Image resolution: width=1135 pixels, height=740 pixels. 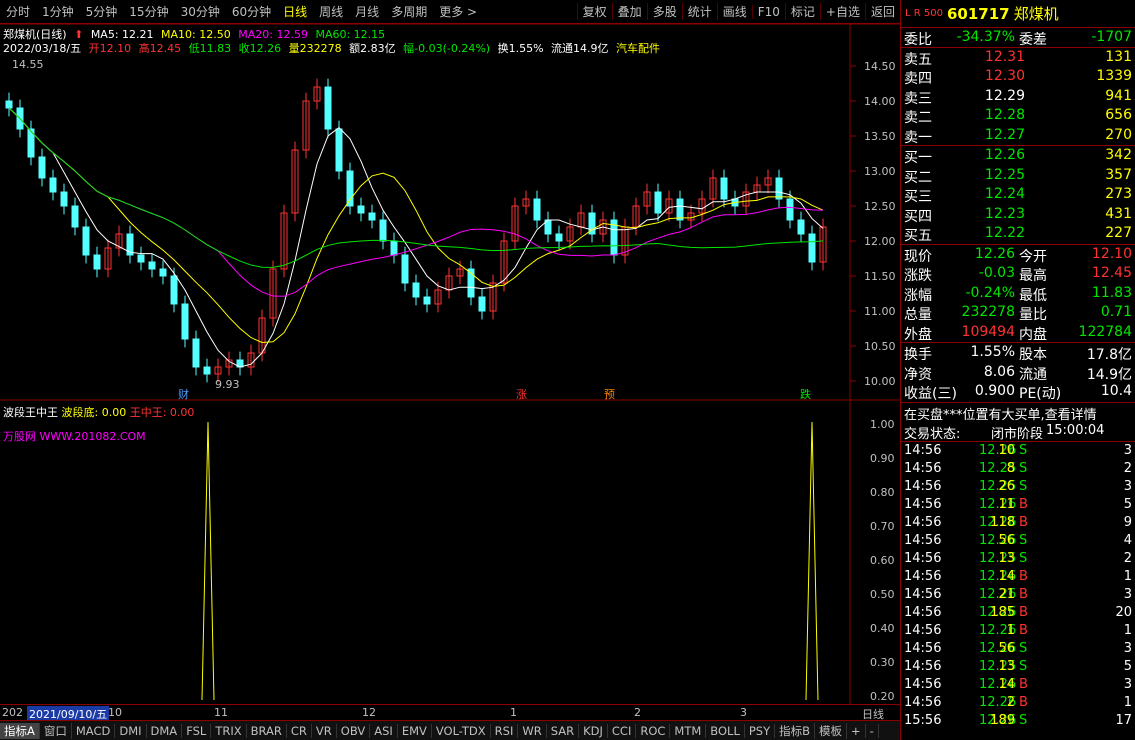 I want to click on tick-cell-2: 189, so click(x=1002, y=720).